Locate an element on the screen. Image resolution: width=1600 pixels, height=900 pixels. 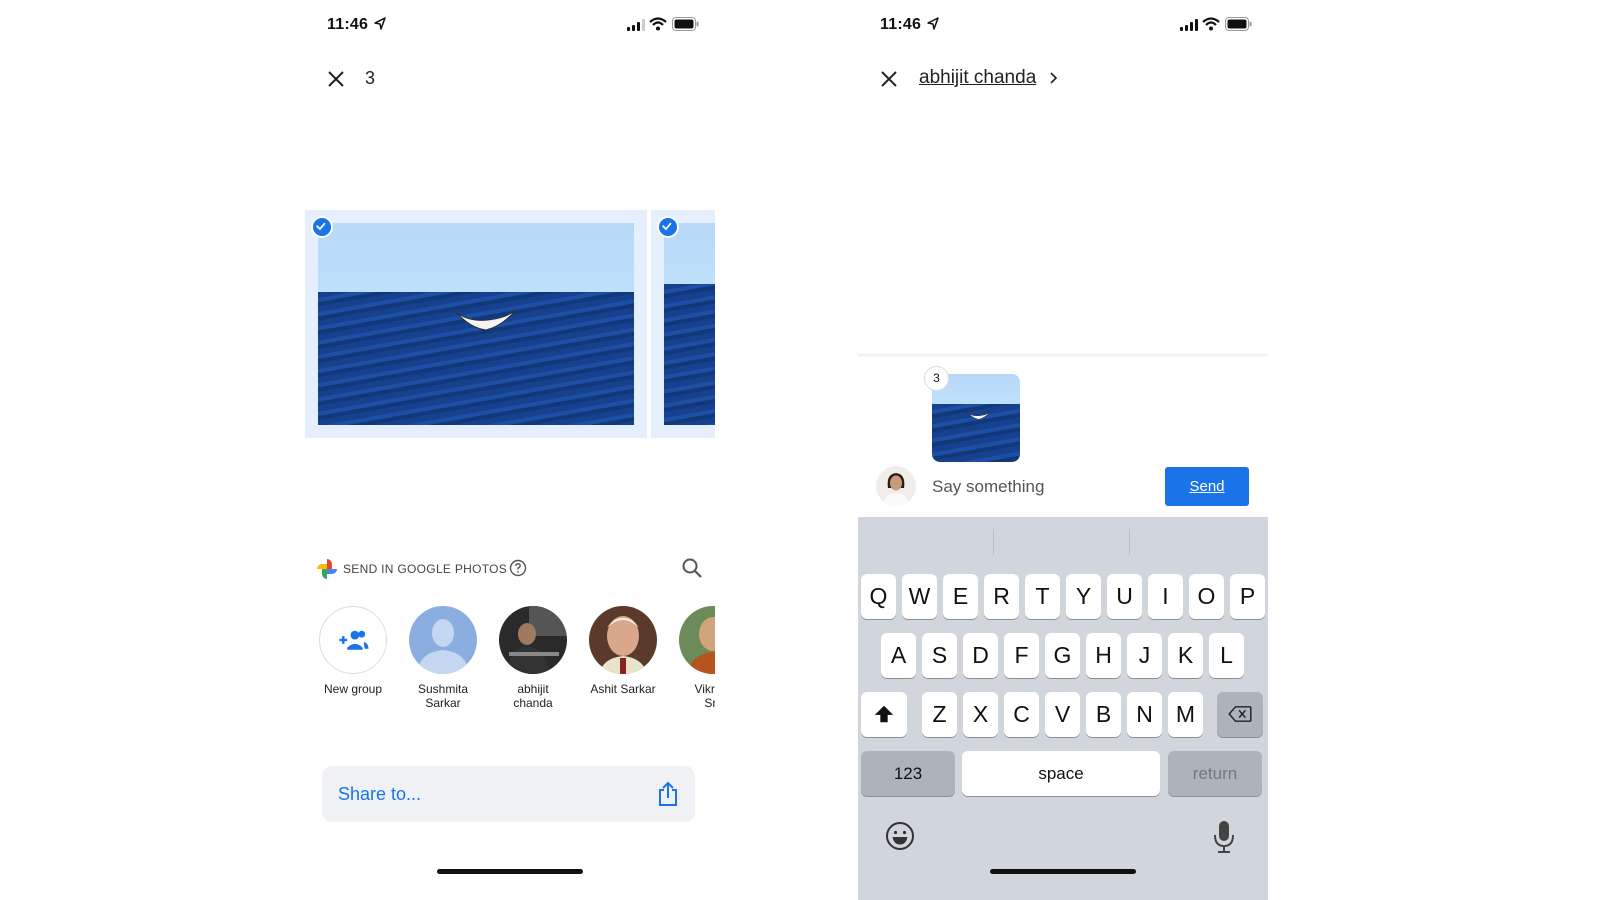
space-key: space is located at coordinates (1061, 773).